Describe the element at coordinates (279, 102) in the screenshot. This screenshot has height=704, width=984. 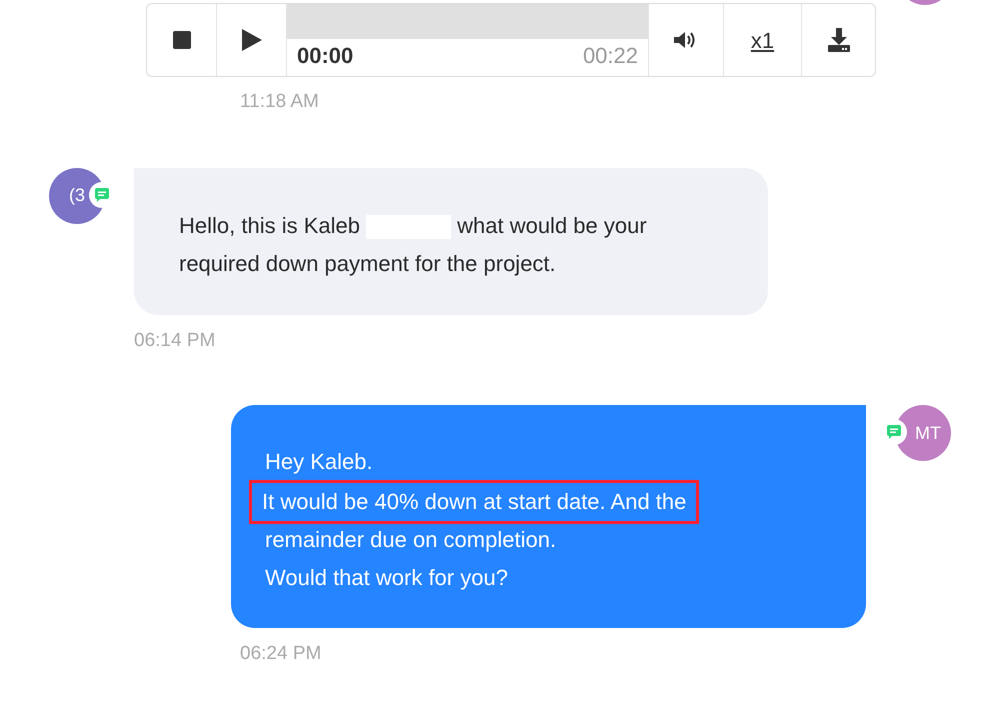
I see `timestamp: 11:18 AM` at that location.